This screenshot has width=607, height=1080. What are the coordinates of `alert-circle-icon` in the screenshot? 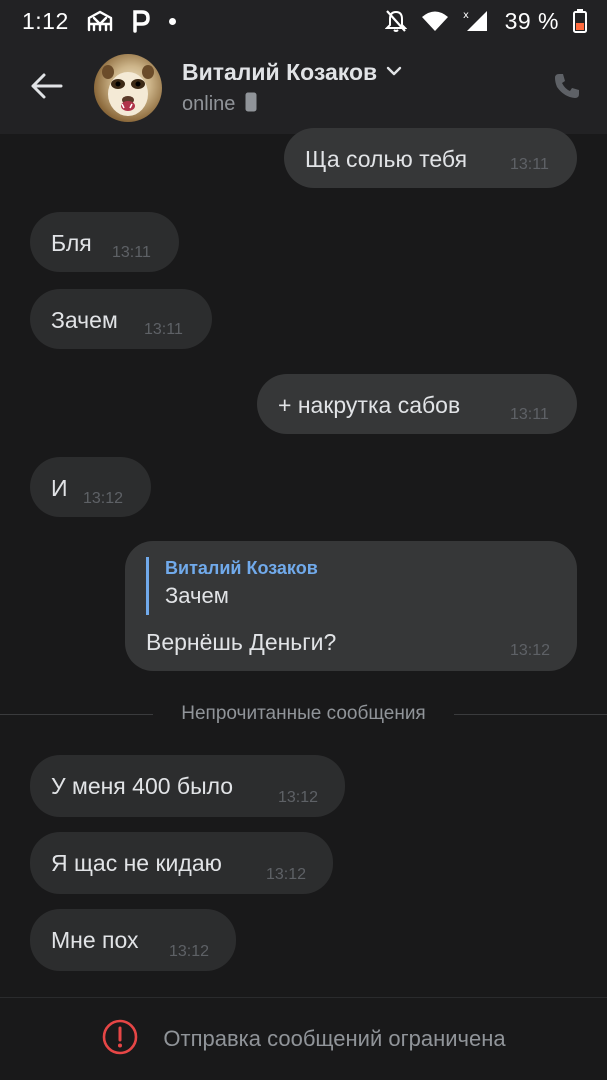 It's located at (120, 1039).